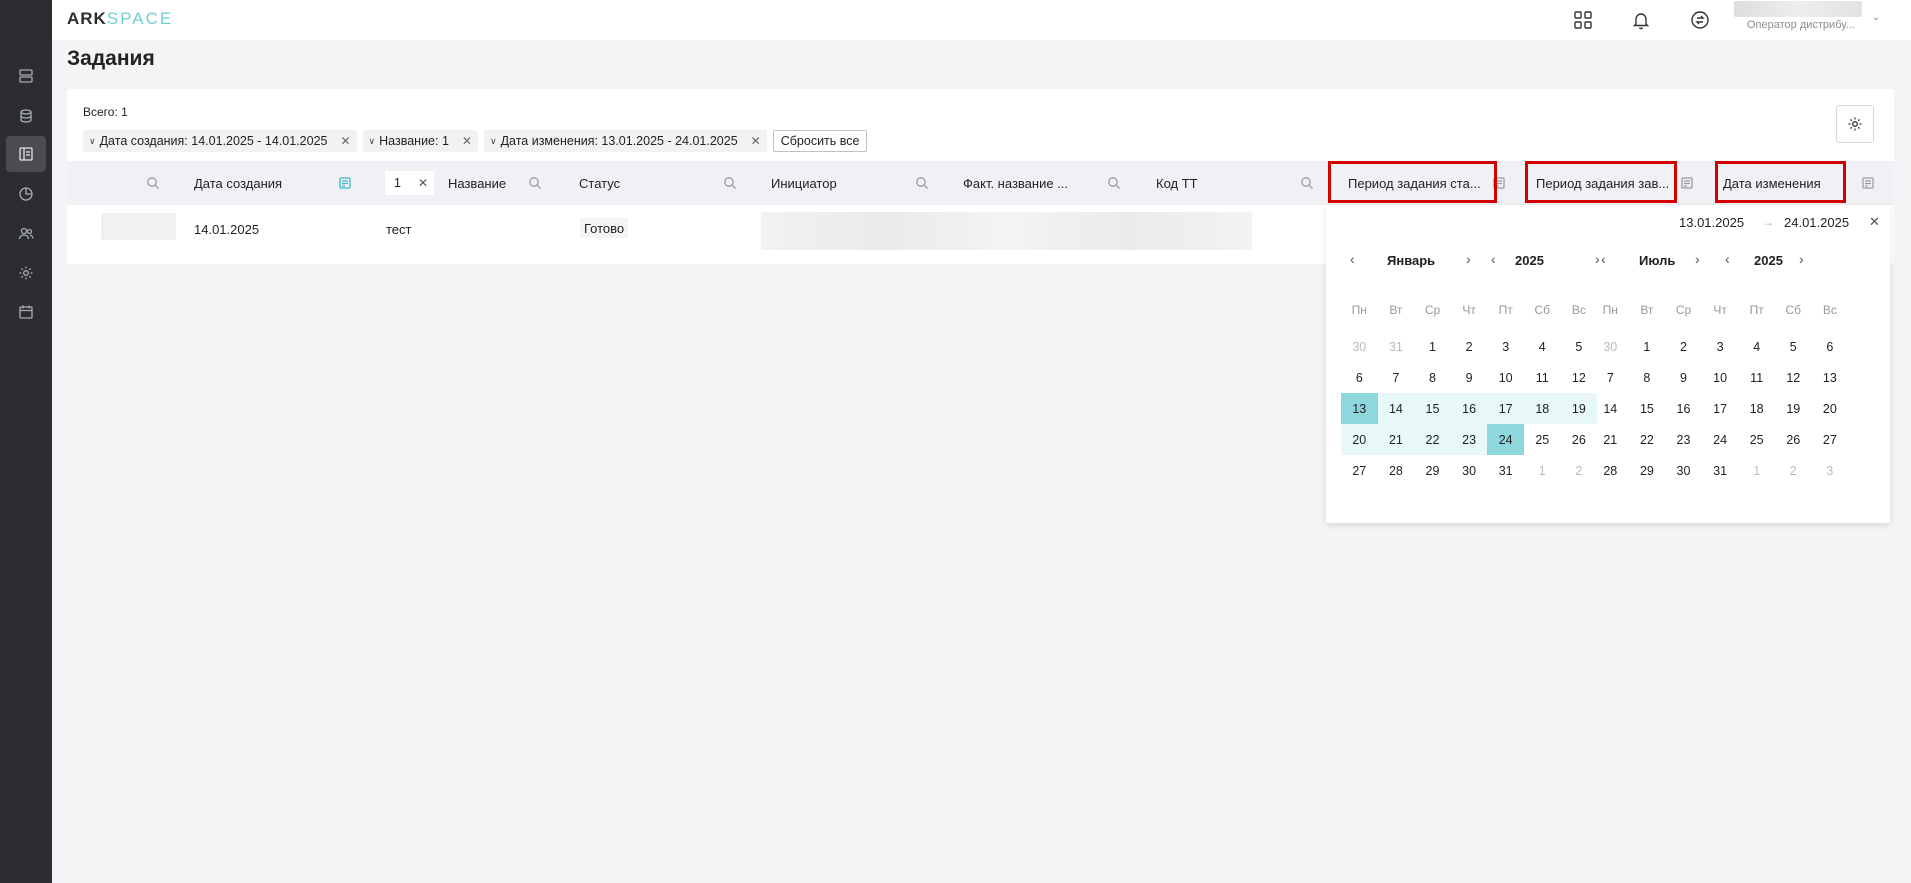  I want to click on currency-exchange-icon, so click(1700, 20).